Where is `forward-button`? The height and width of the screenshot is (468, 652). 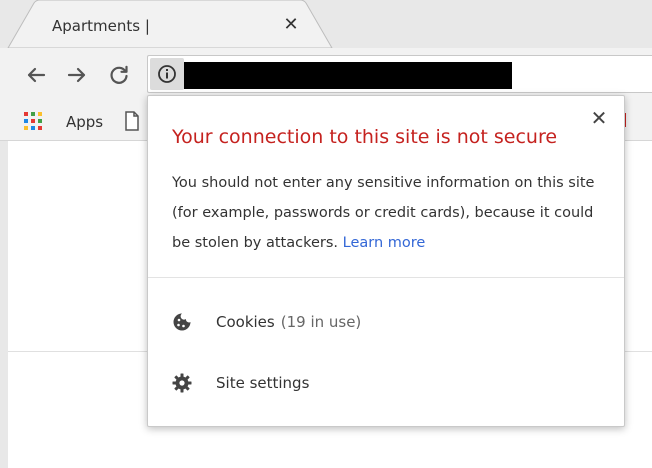
forward-button is located at coordinates (77, 75).